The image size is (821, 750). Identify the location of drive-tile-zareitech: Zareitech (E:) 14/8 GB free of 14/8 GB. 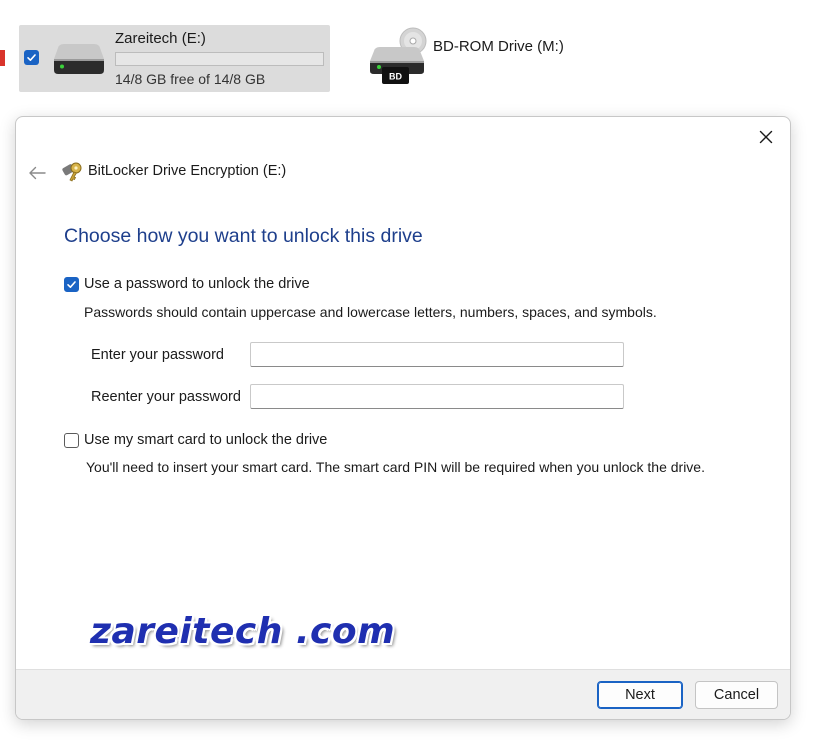
(174, 58).